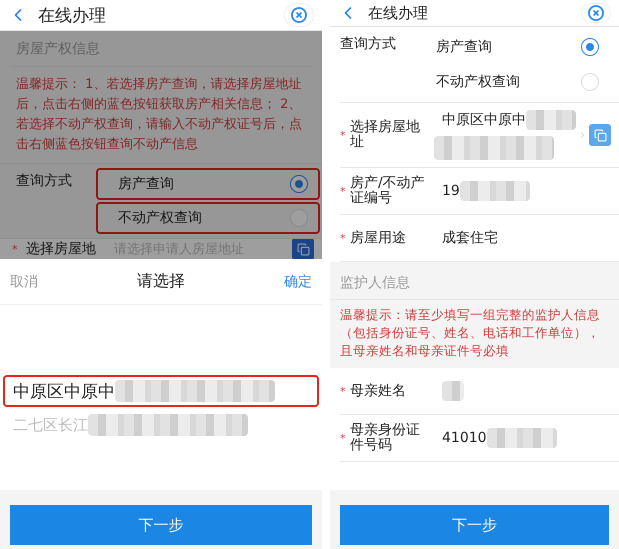 The height and width of the screenshot is (549, 619). I want to click on field-value: 41010, so click(464, 438).